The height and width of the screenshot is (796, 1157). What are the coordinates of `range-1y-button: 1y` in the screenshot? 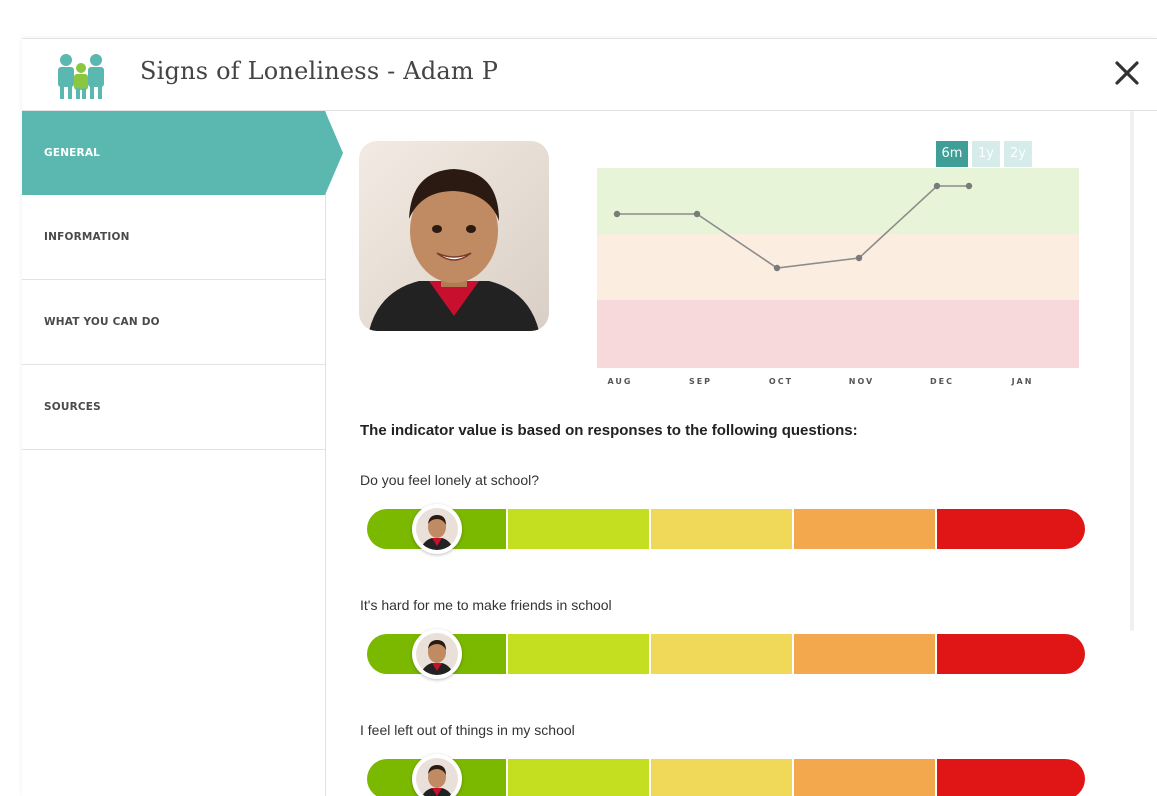 It's located at (986, 154).